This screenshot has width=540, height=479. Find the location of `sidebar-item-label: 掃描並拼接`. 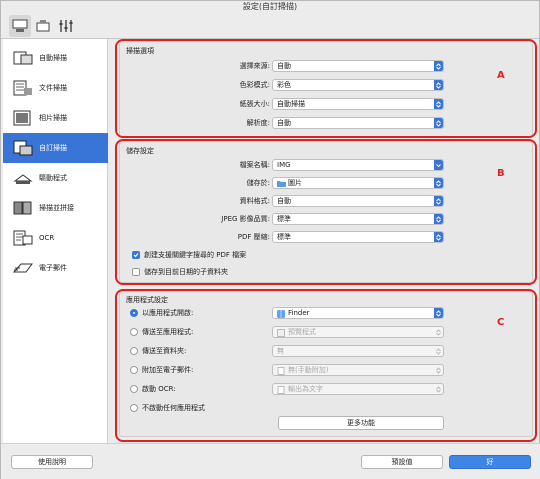

sidebar-item-label: 掃描並拼接 is located at coordinates (56, 208).